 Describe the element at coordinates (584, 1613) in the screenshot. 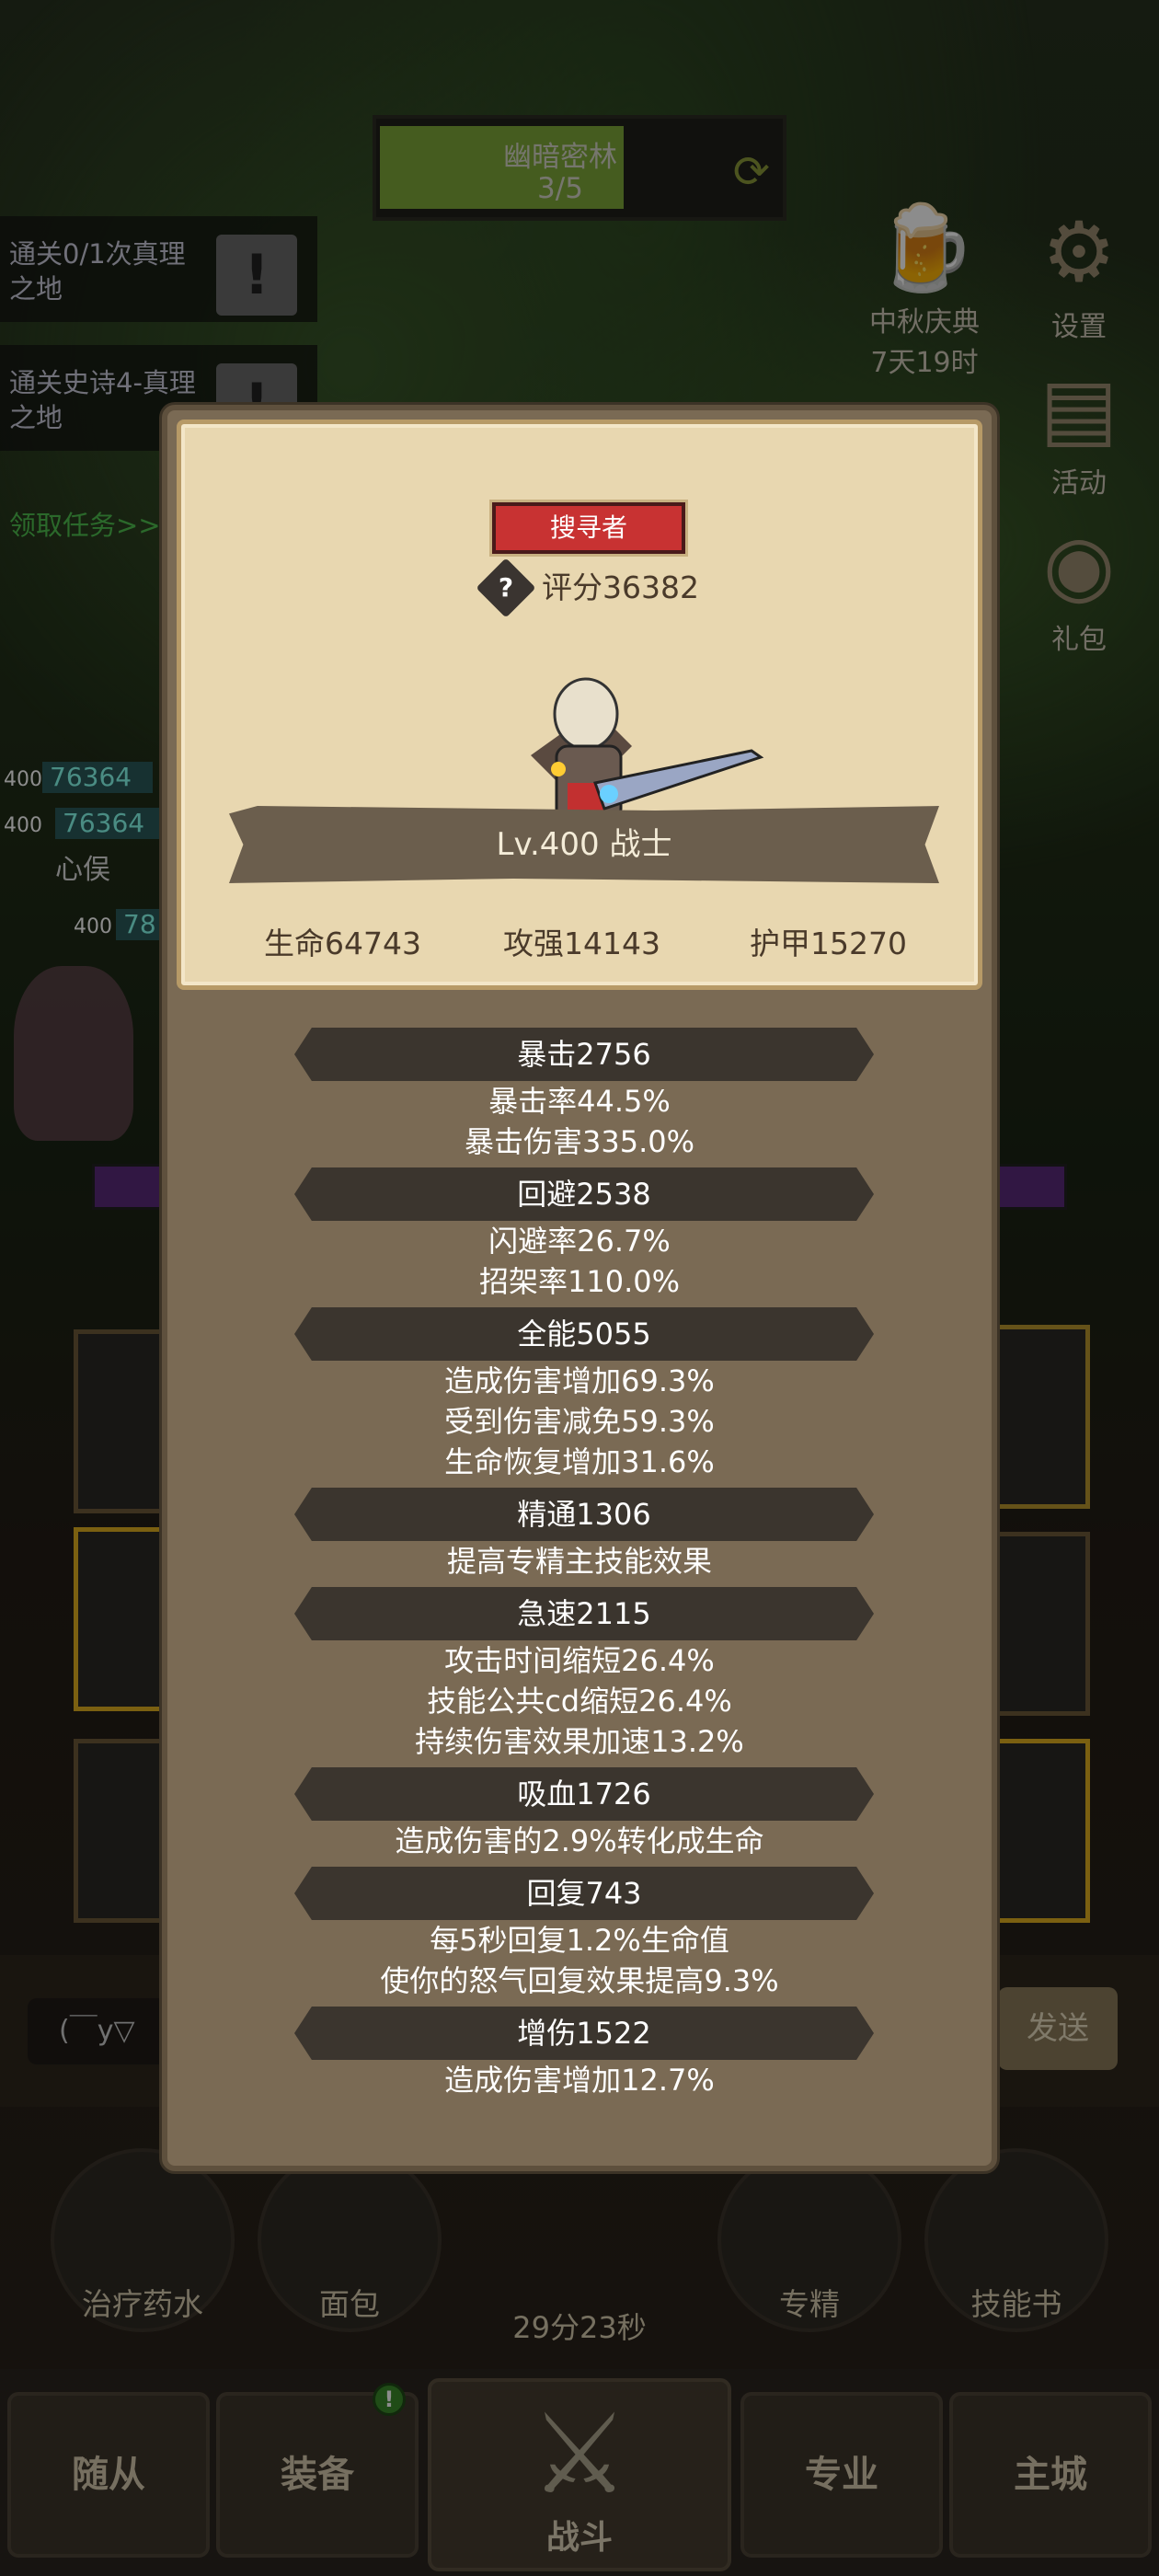

I see `attribute-header: 急速2115` at that location.